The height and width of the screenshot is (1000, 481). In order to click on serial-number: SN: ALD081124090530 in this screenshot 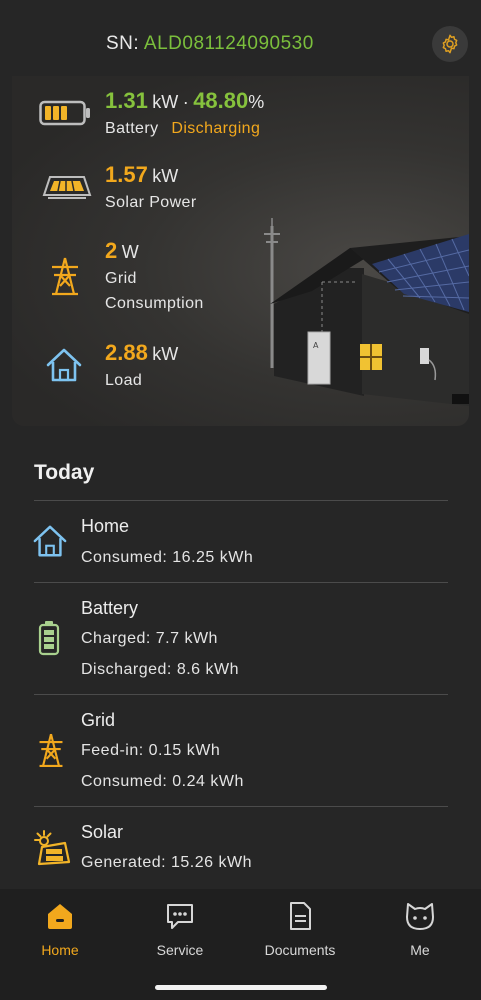, I will do `click(210, 44)`.